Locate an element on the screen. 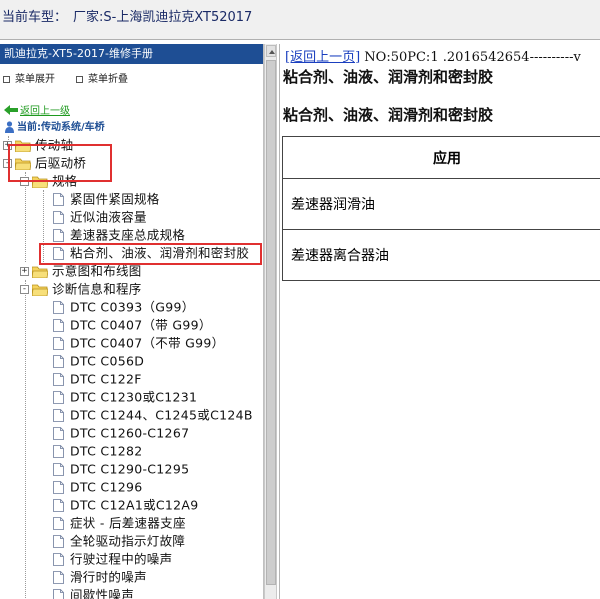 This screenshot has width=600, height=599. tree-item-dtc: DTC C056D is located at coordinates (98, 361).